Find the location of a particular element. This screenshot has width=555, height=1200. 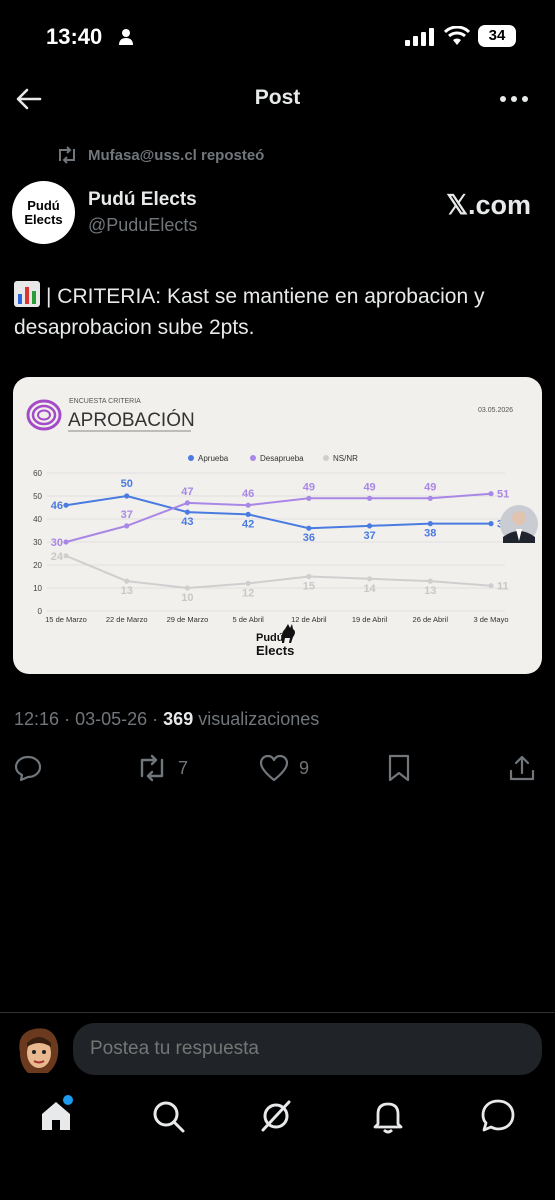

y-tick-label: 60 is located at coordinates (37, 473).